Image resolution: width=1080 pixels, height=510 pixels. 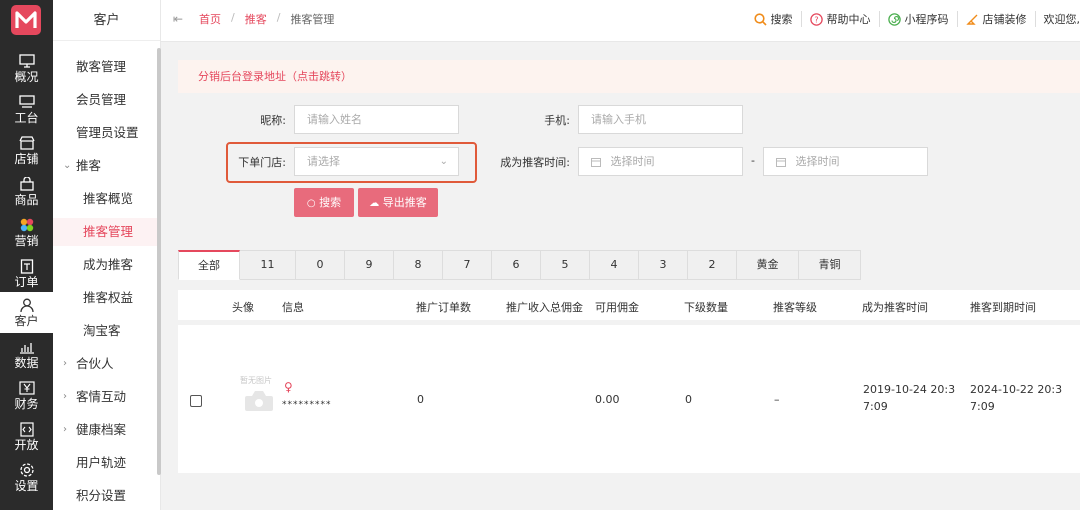 I want to click on rail-item-shop: 店铺, so click(x=26, y=150).